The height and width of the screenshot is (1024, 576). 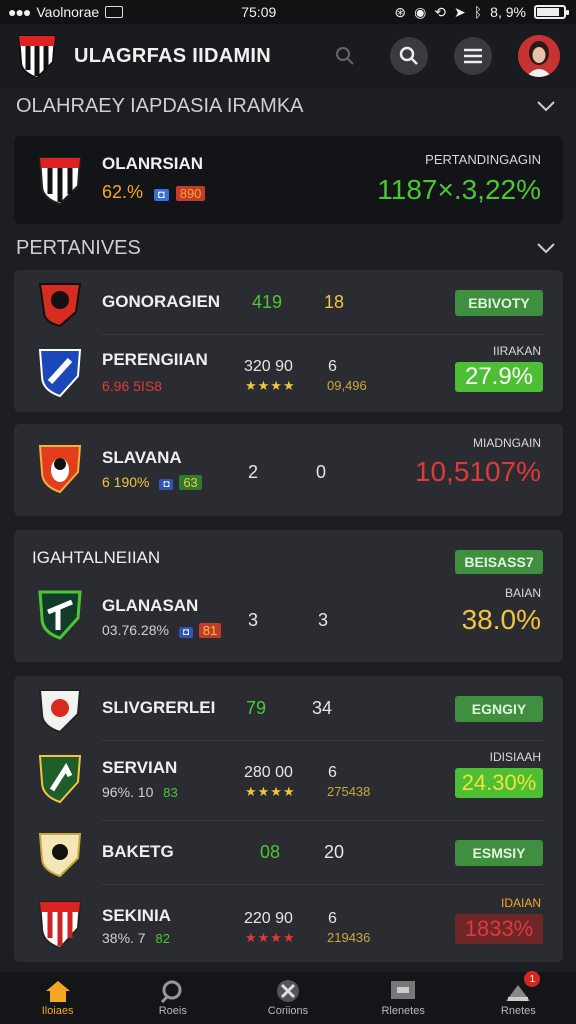 What do you see at coordinates (499, 929) in the screenshot?
I see `percent-pill: 1833%` at bounding box center [499, 929].